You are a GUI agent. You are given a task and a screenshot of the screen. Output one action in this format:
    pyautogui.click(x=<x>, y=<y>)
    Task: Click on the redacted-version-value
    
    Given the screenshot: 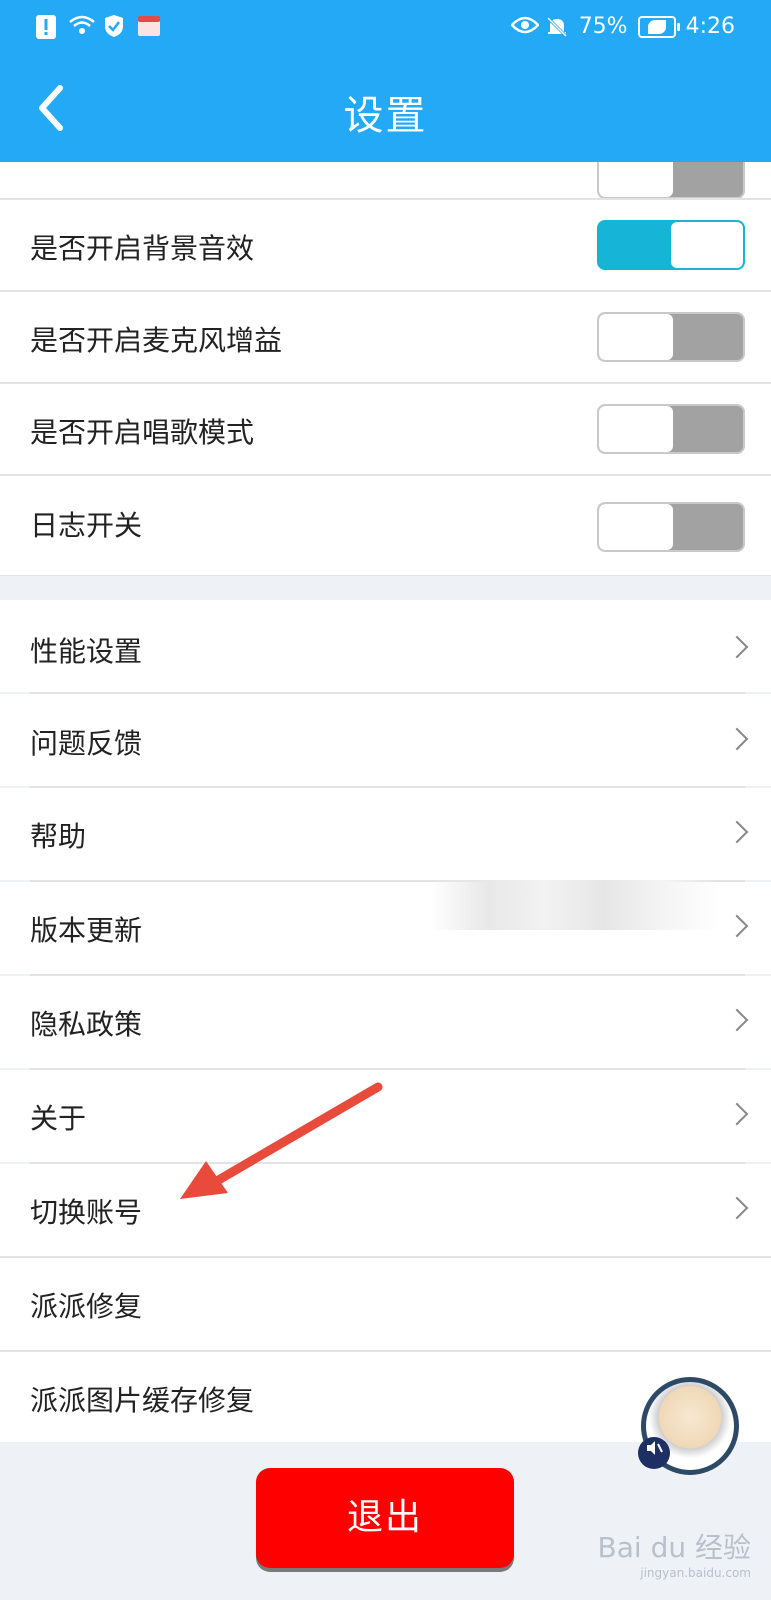 What is the action you would take?
    pyautogui.click(x=575, y=905)
    